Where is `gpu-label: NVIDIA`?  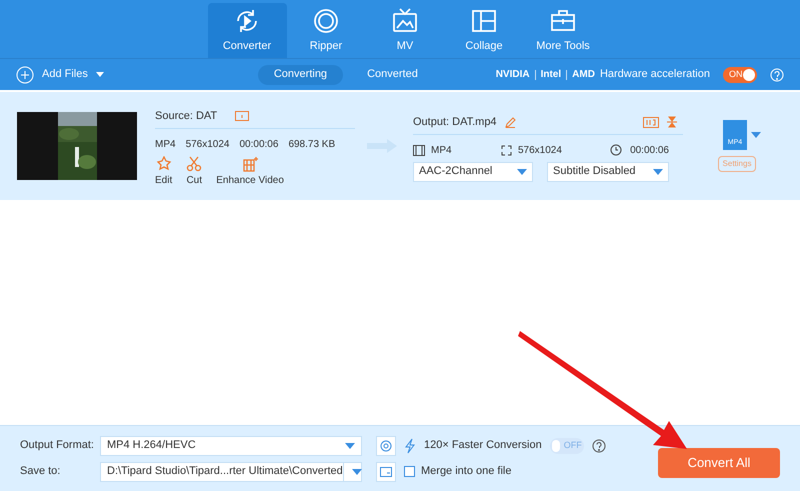
gpu-label: NVIDIA is located at coordinates (513, 75).